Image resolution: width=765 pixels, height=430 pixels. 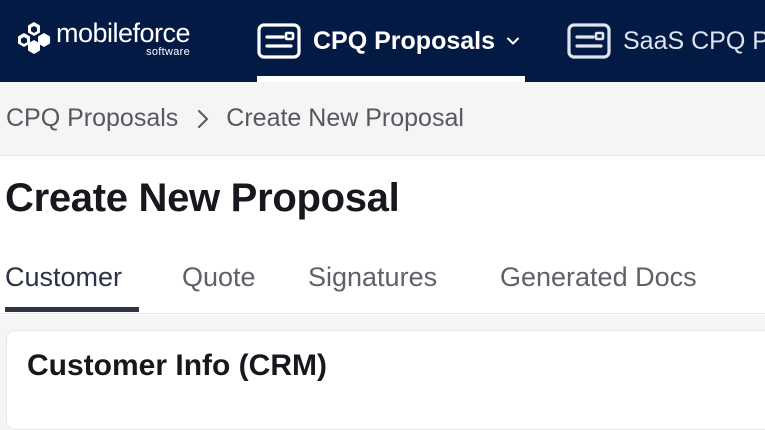 I want to click on mobileforce-logo-icon, so click(x=34, y=38).